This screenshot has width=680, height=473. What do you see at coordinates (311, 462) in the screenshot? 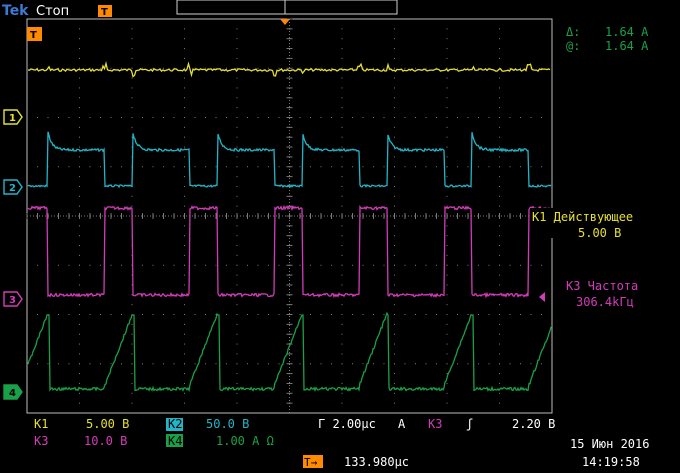
I see `delay-marker: T→` at bounding box center [311, 462].